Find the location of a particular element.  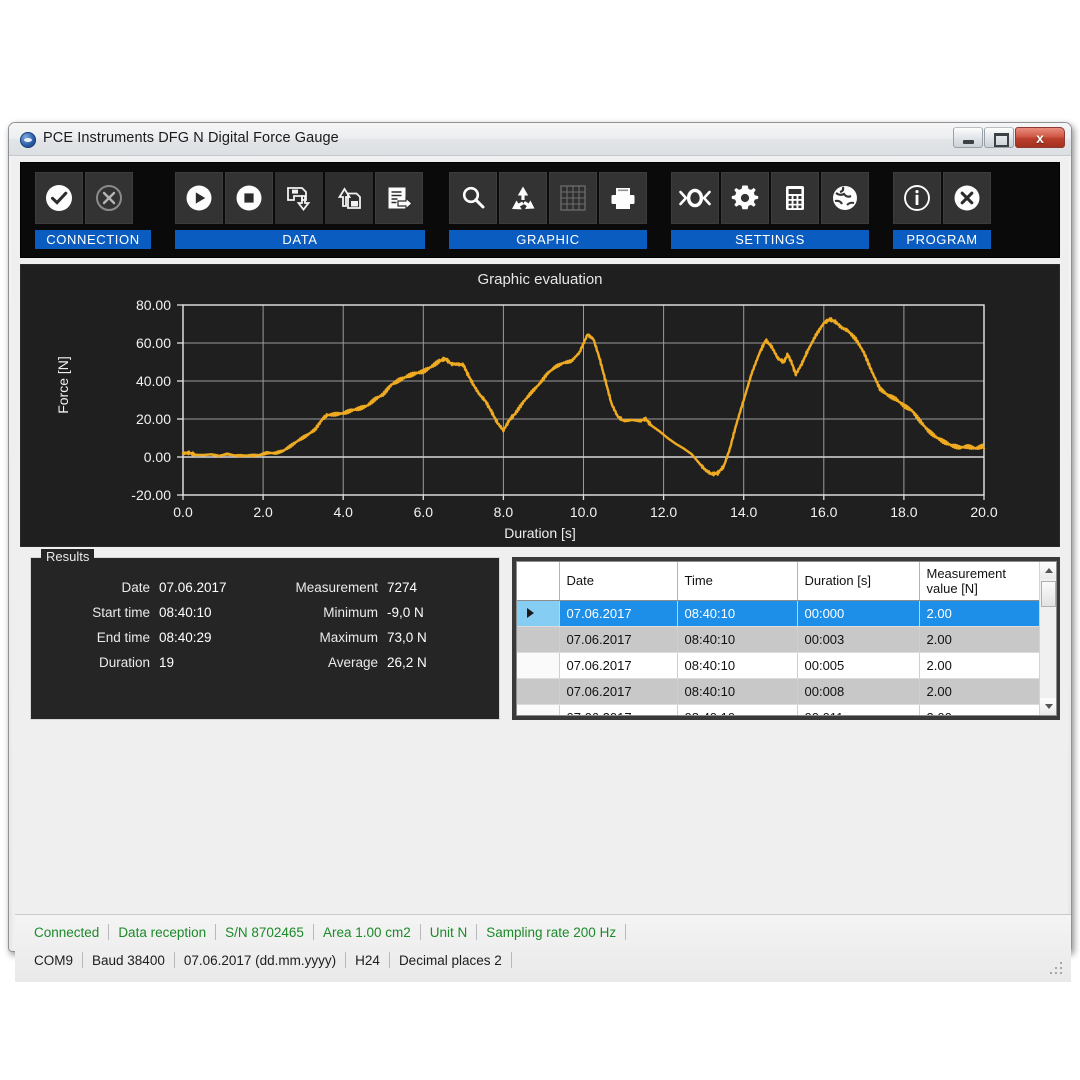

export-data-button is located at coordinates (399, 198).